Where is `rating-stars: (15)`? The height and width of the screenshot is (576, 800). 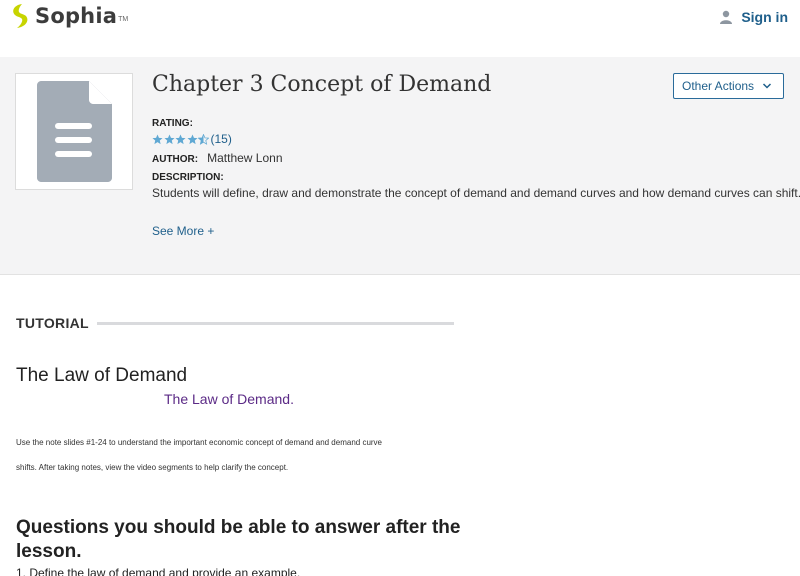 rating-stars: (15) is located at coordinates (192, 139).